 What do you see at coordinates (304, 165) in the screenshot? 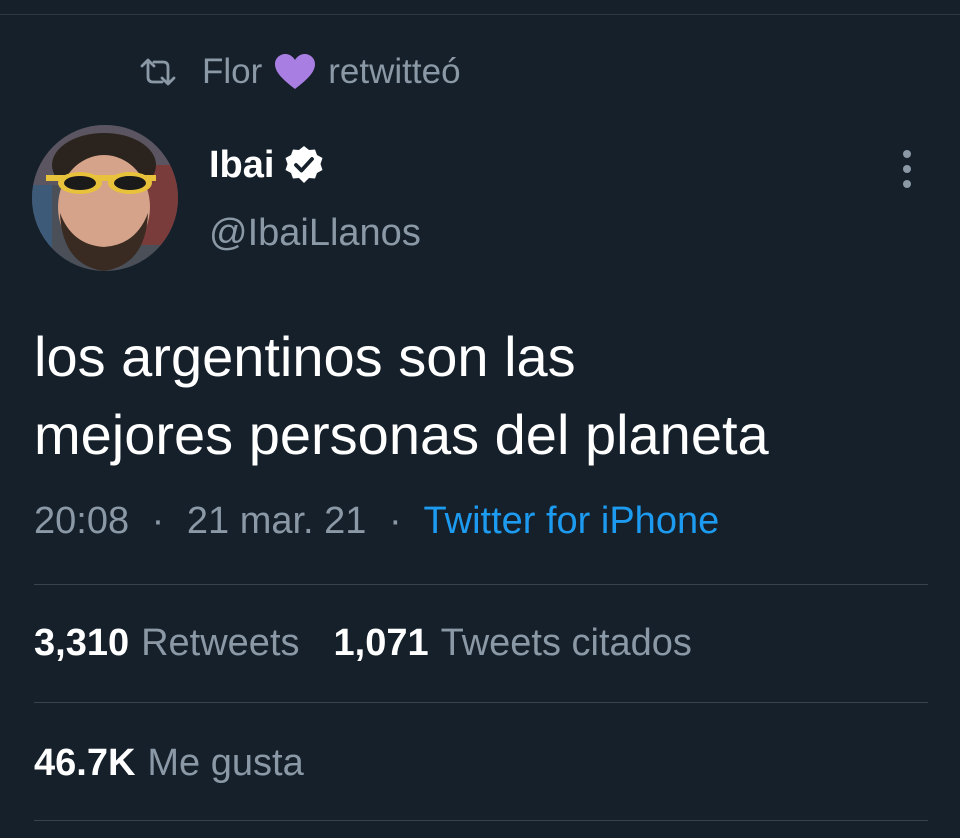
I see `verified-badge-icon` at bounding box center [304, 165].